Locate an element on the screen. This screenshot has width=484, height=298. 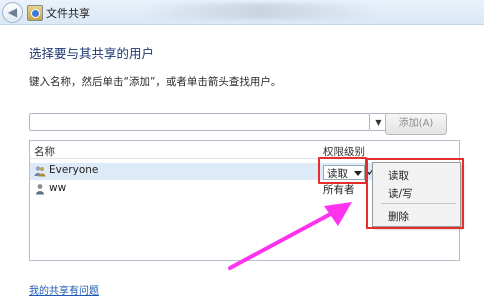
row-user-name: ww is located at coordinates (58, 188).